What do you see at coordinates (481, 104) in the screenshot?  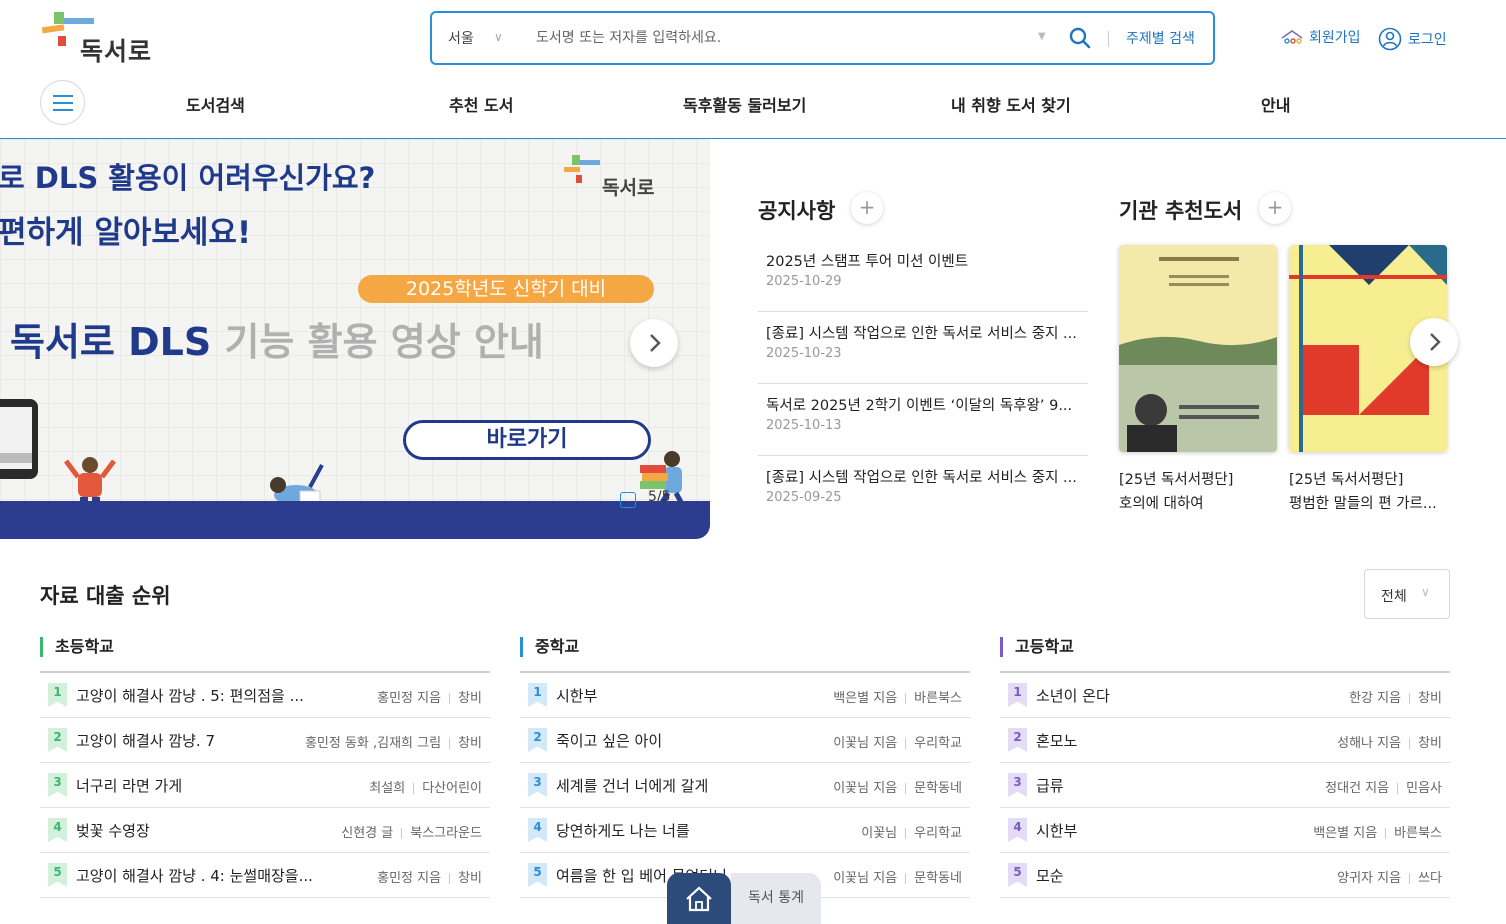 I see `nav-recommended: 추천 도서` at bounding box center [481, 104].